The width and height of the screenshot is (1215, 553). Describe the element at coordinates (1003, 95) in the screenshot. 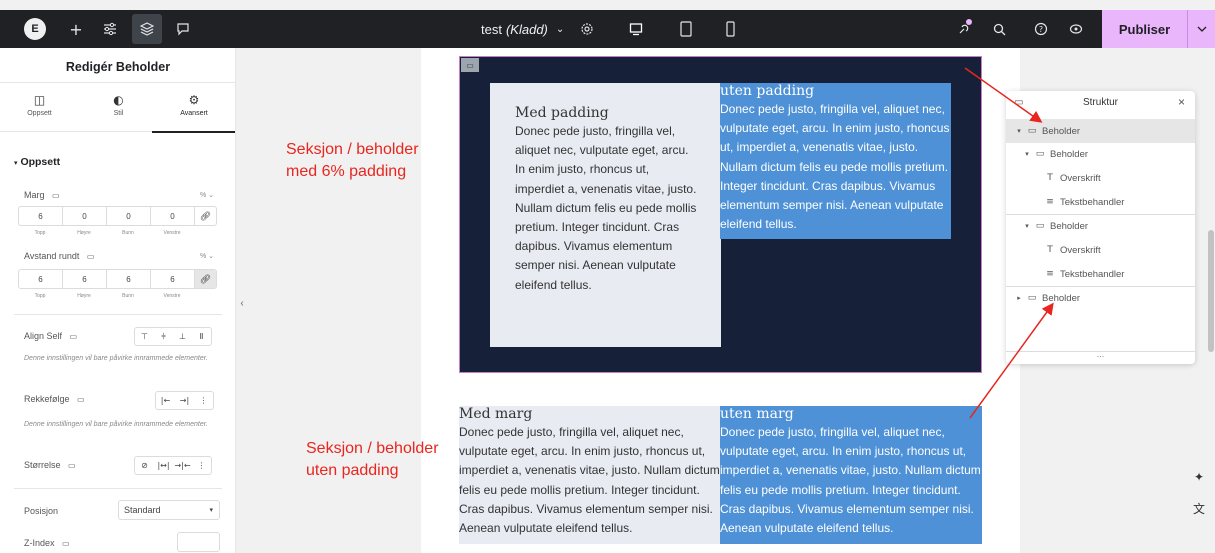

I see `arrow-to-first-container` at that location.